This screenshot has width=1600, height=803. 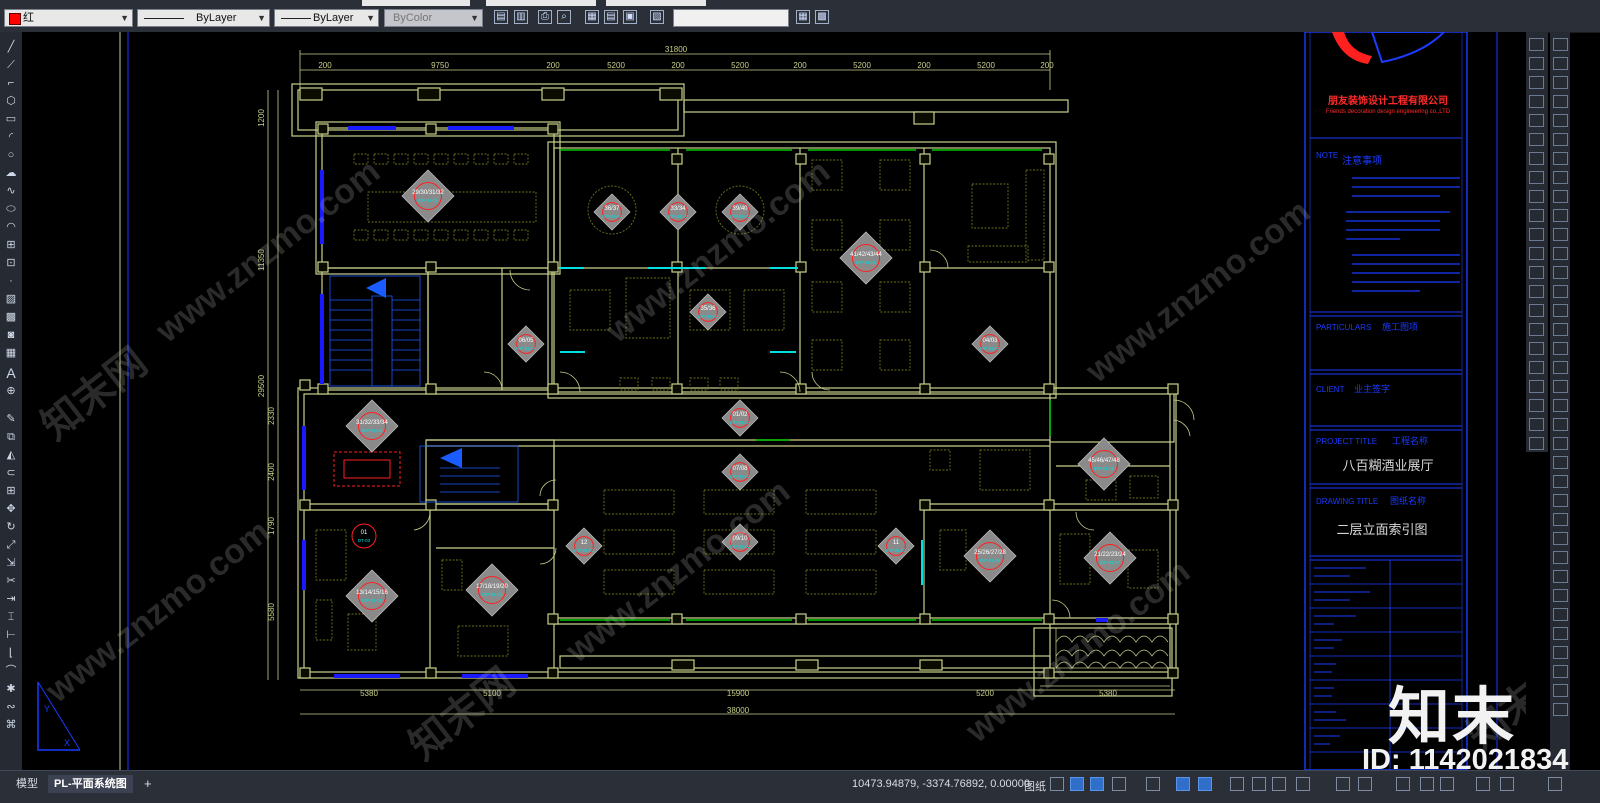 What do you see at coordinates (27, 784) in the screenshot?
I see `tab-model: 模型` at bounding box center [27, 784].